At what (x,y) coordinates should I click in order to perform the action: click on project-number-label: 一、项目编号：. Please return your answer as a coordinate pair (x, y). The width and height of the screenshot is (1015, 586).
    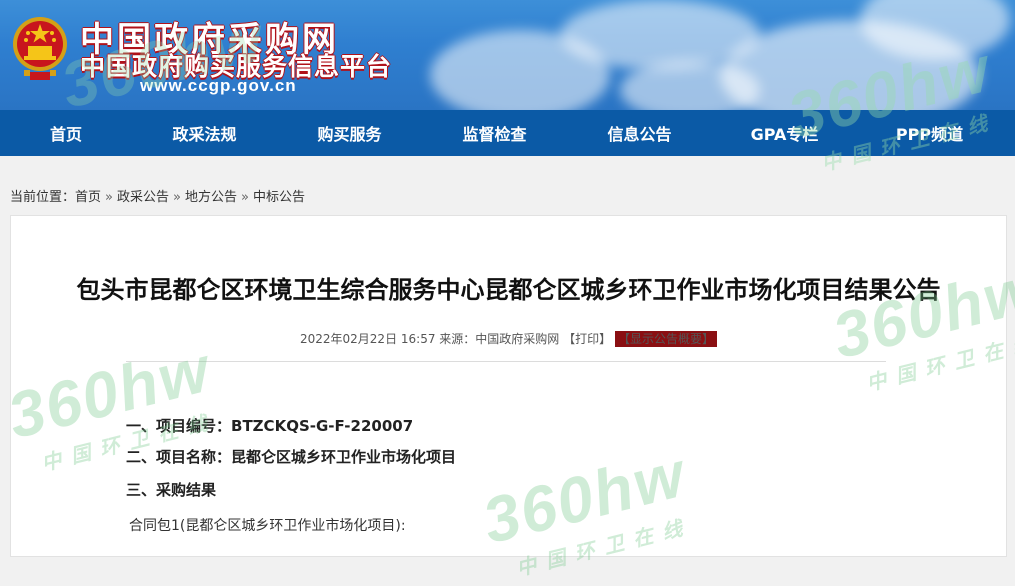
    Looking at the image, I should click on (179, 426).